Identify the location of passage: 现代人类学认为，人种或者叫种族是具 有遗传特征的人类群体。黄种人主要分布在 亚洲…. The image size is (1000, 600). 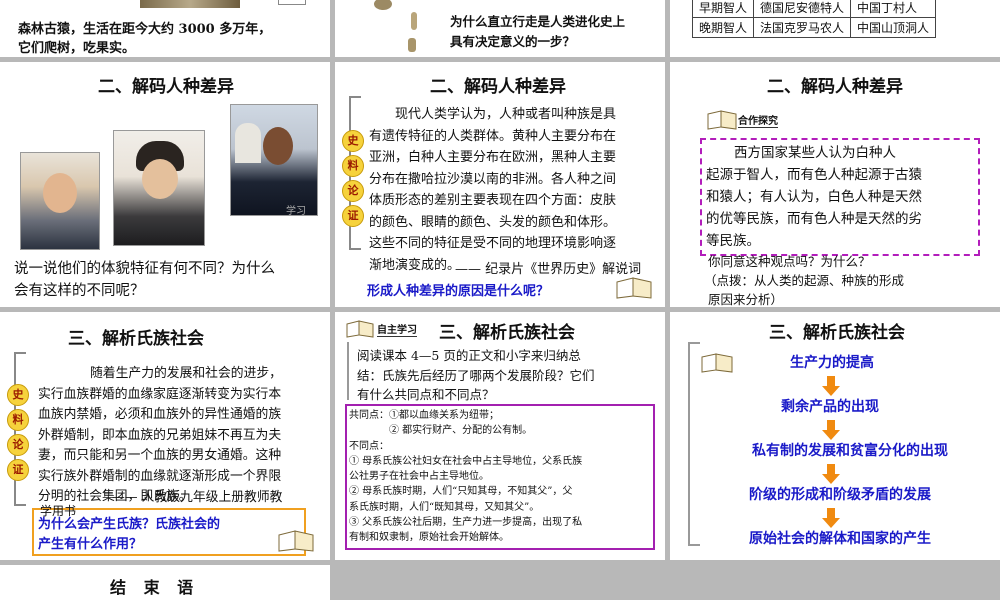
(514, 190).